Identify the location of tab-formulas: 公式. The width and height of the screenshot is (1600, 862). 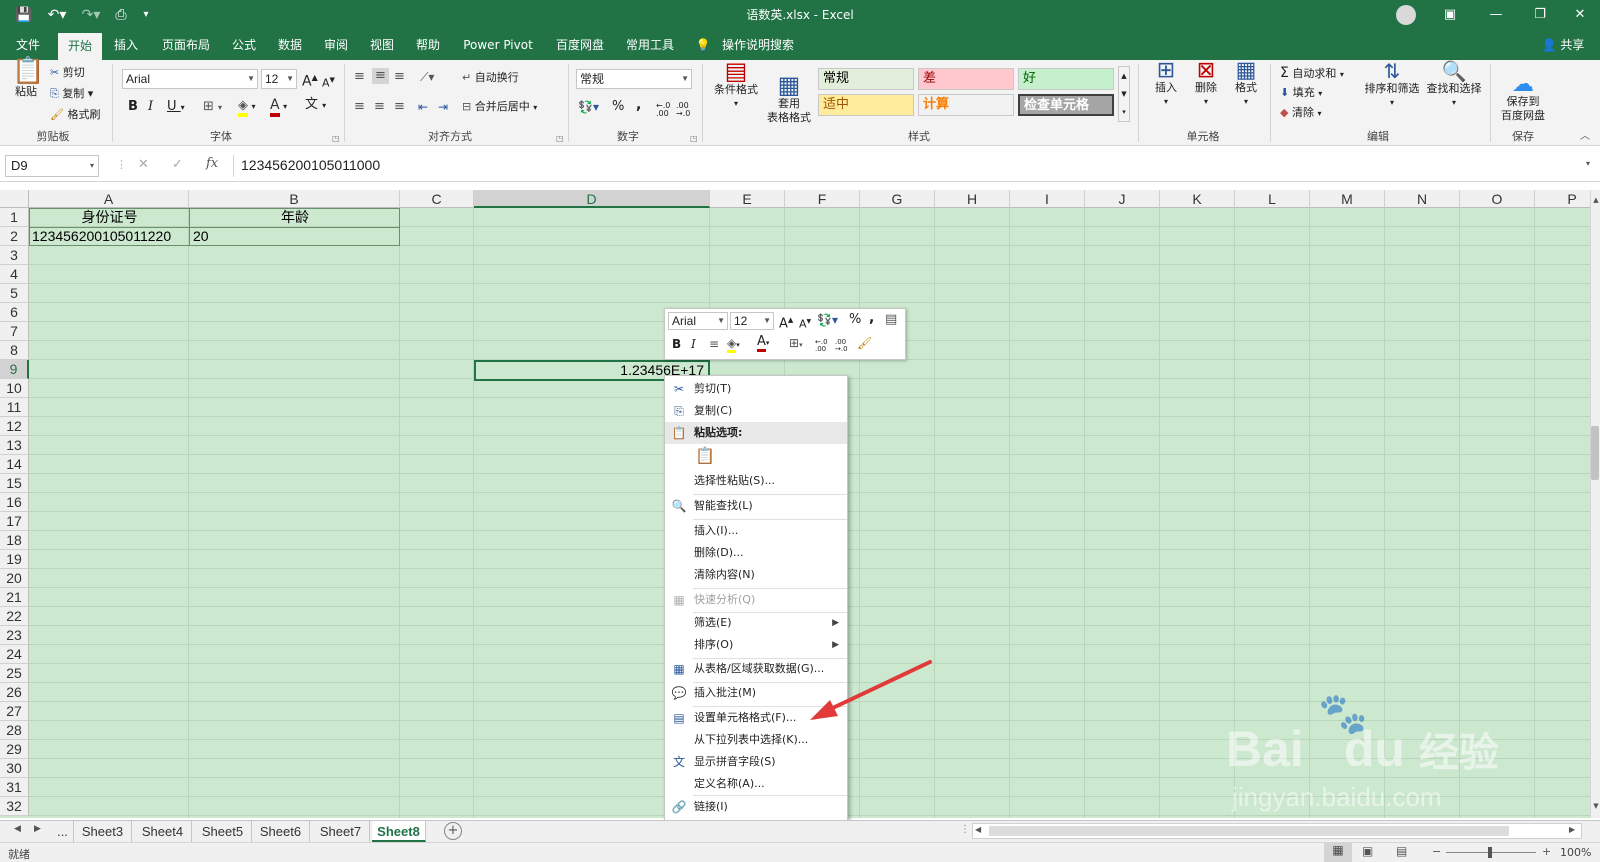
(244, 45).